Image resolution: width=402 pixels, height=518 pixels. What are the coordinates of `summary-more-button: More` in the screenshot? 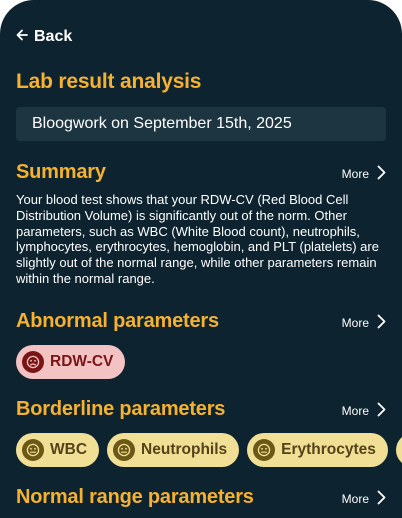 It's located at (364, 174).